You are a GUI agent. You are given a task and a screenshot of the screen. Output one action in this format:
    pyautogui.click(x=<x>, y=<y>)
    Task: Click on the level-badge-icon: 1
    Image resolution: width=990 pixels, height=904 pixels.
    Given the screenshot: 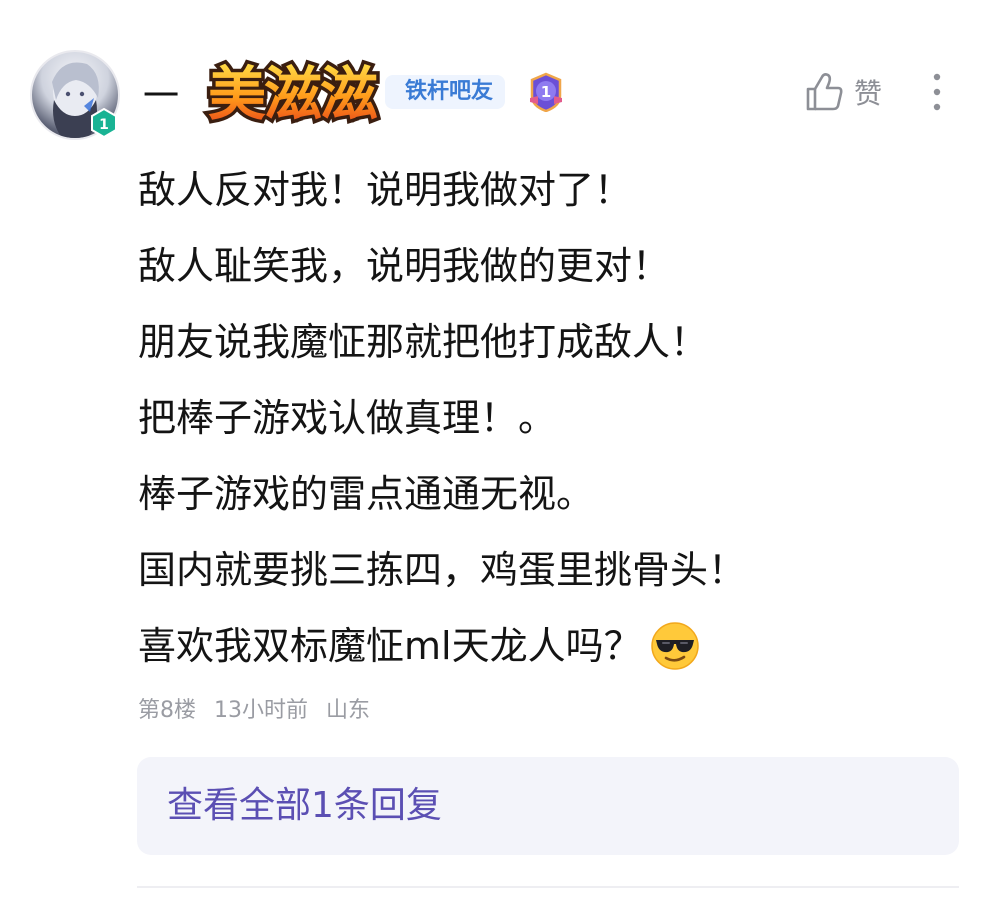 What is the action you would take?
    pyautogui.click(x=104, y=123)
    